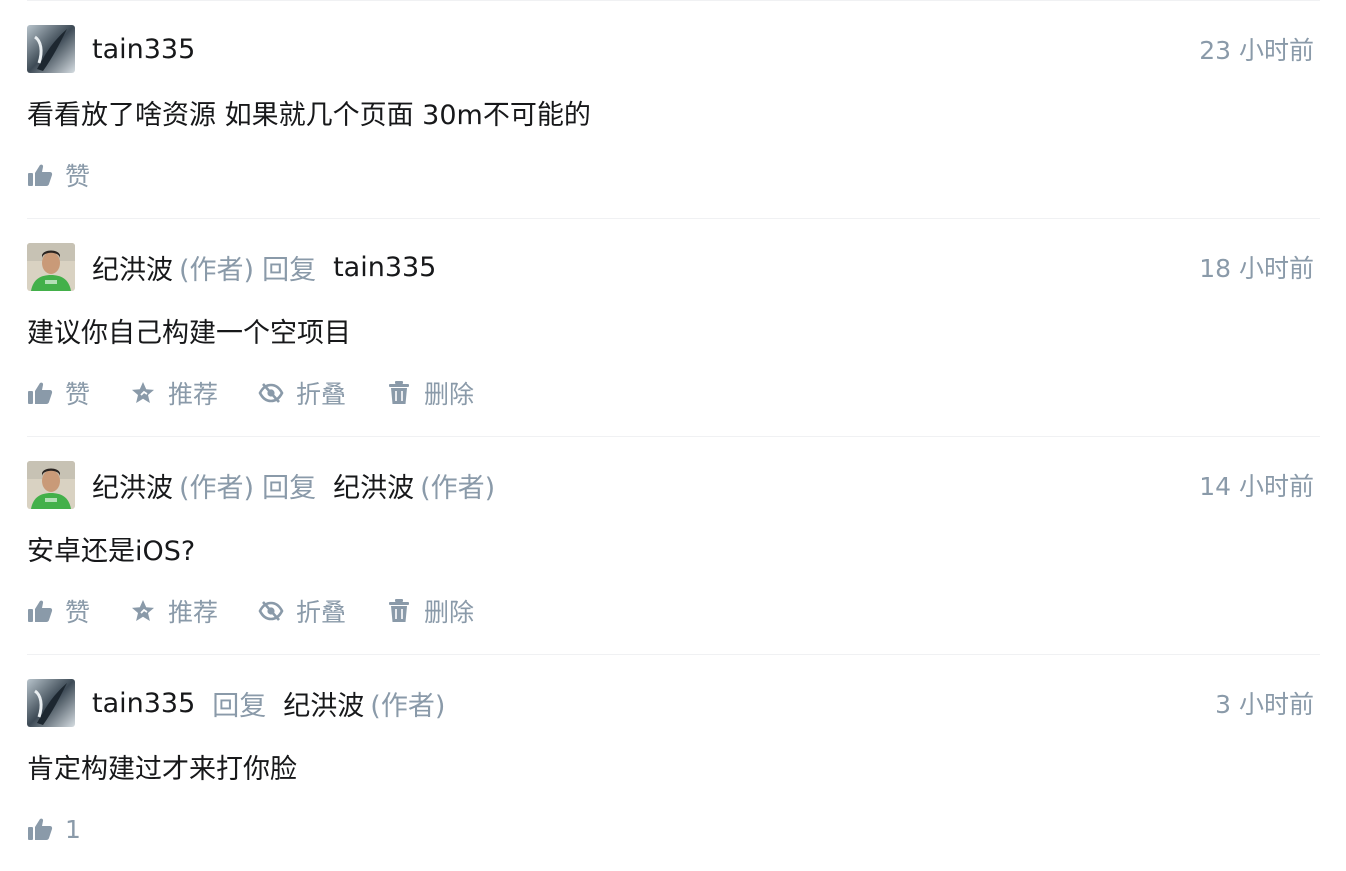  Describe the element at coordinates (670, 703) in the screenshot. I see `comment-header: tain335 回复 纪洪波 (作者) 3 小时前` at that location.